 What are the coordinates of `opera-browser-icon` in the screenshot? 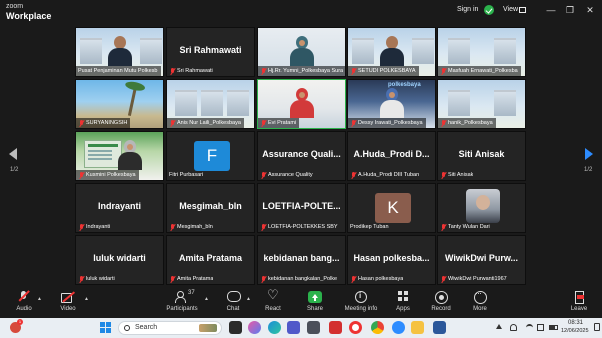 It's located at (355, 327).